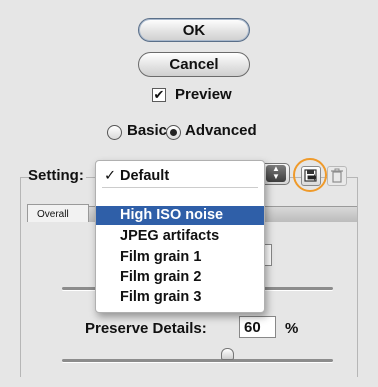 Image resolution: width=378 pixels, height=387 pixels. I want to click on menu-item: Film grain 2, so click(180, 277).